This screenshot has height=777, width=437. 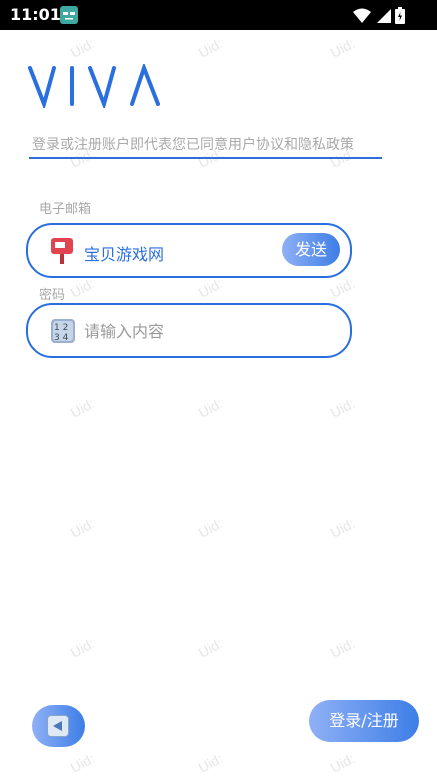 I want to click on numbers-icon: 1 2 3 4, so click(x=63, y=331).